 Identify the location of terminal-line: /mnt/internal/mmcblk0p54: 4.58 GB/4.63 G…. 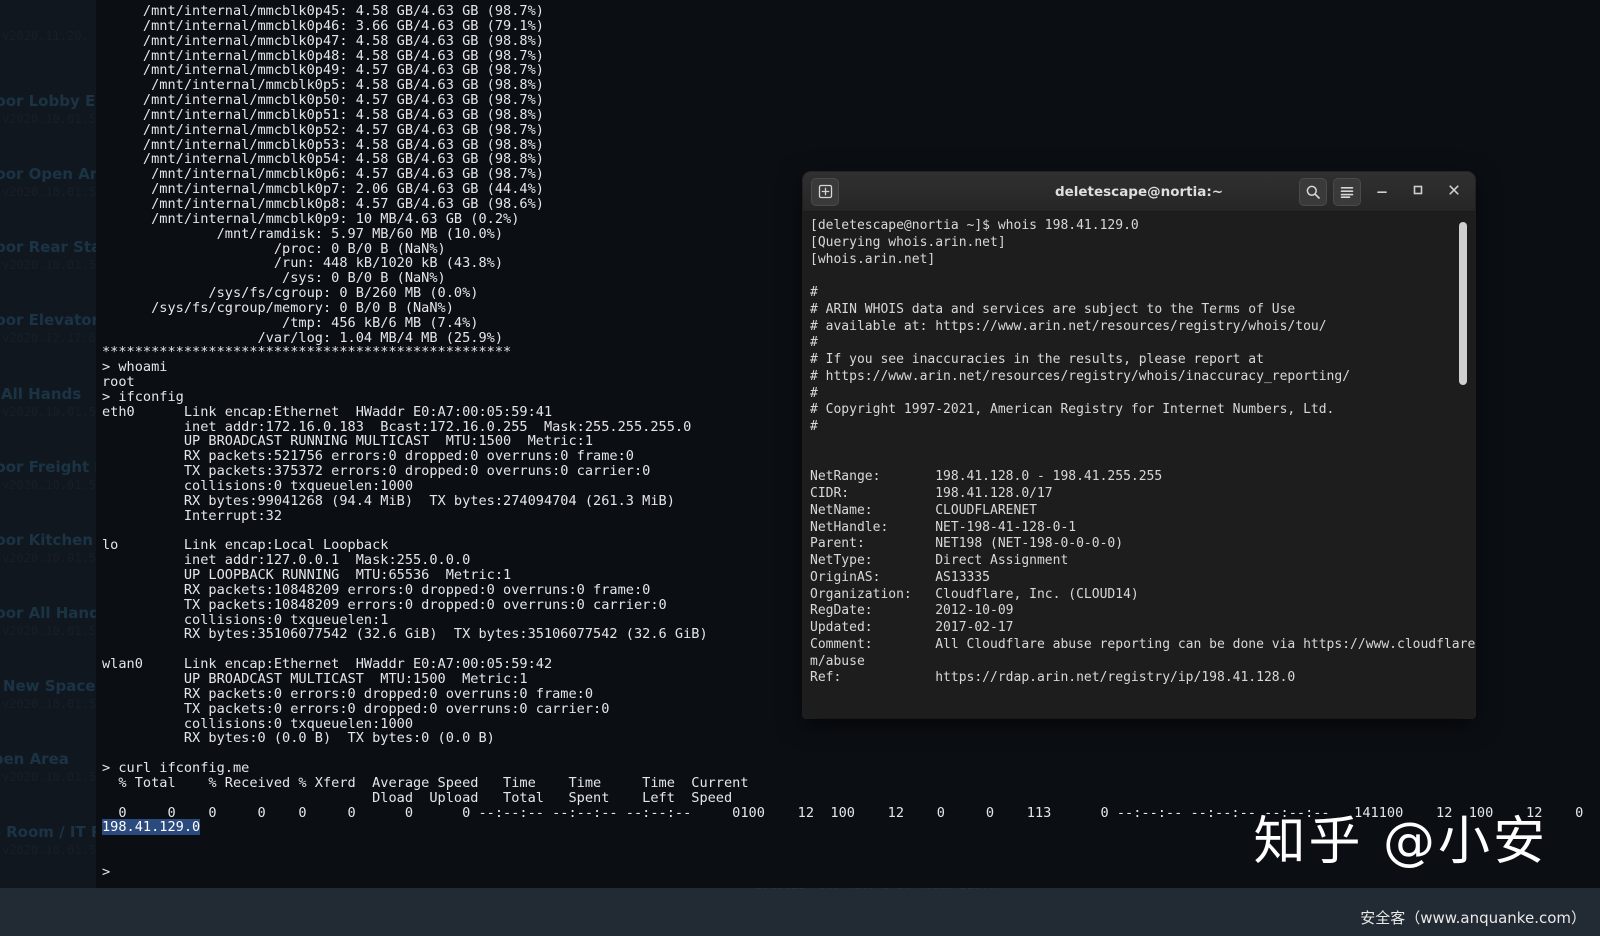
(323, 159).